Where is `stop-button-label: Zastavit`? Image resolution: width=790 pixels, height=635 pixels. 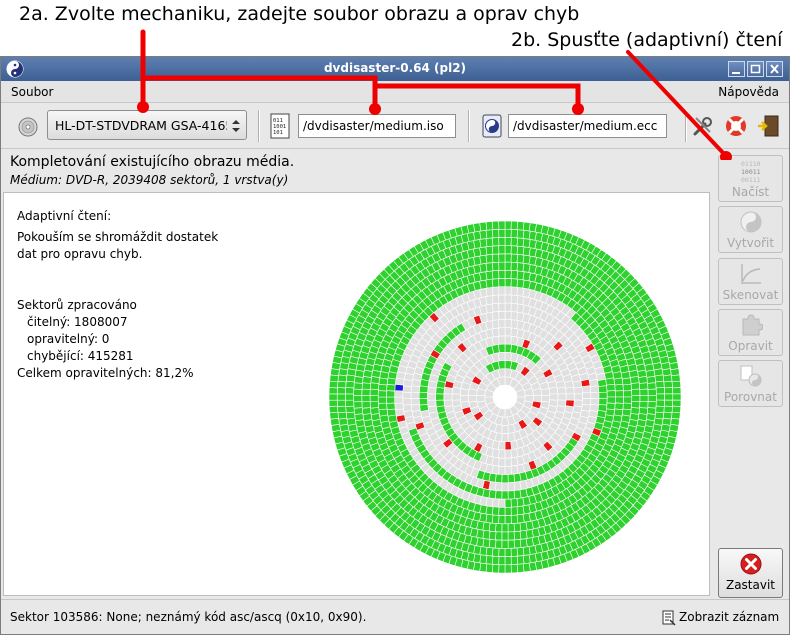 stop-button-label: Zastavit is located at coordinates (750, 585).